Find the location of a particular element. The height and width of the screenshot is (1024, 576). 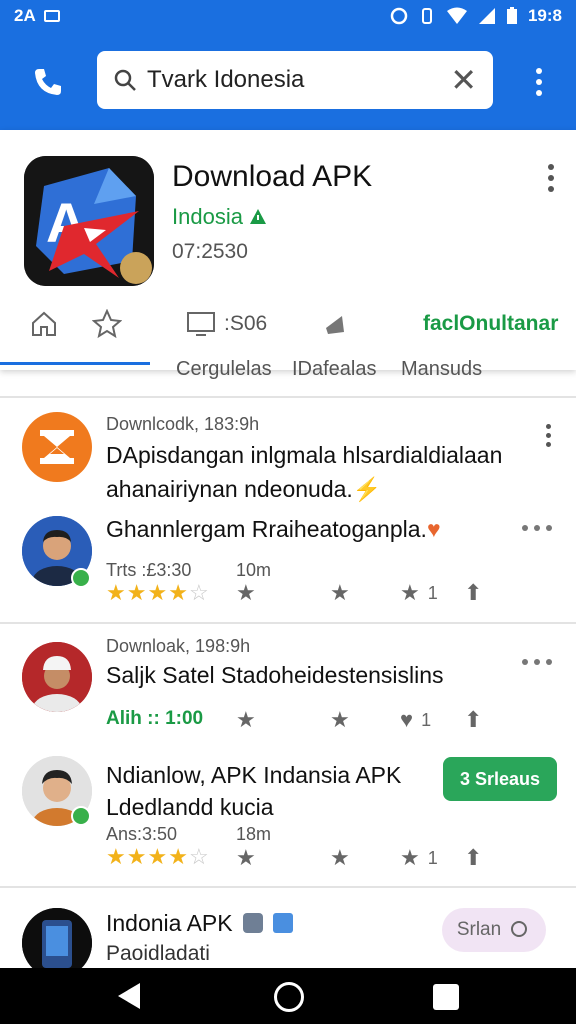

filter-chip: Mansuds is located at coordinates (441, 369).